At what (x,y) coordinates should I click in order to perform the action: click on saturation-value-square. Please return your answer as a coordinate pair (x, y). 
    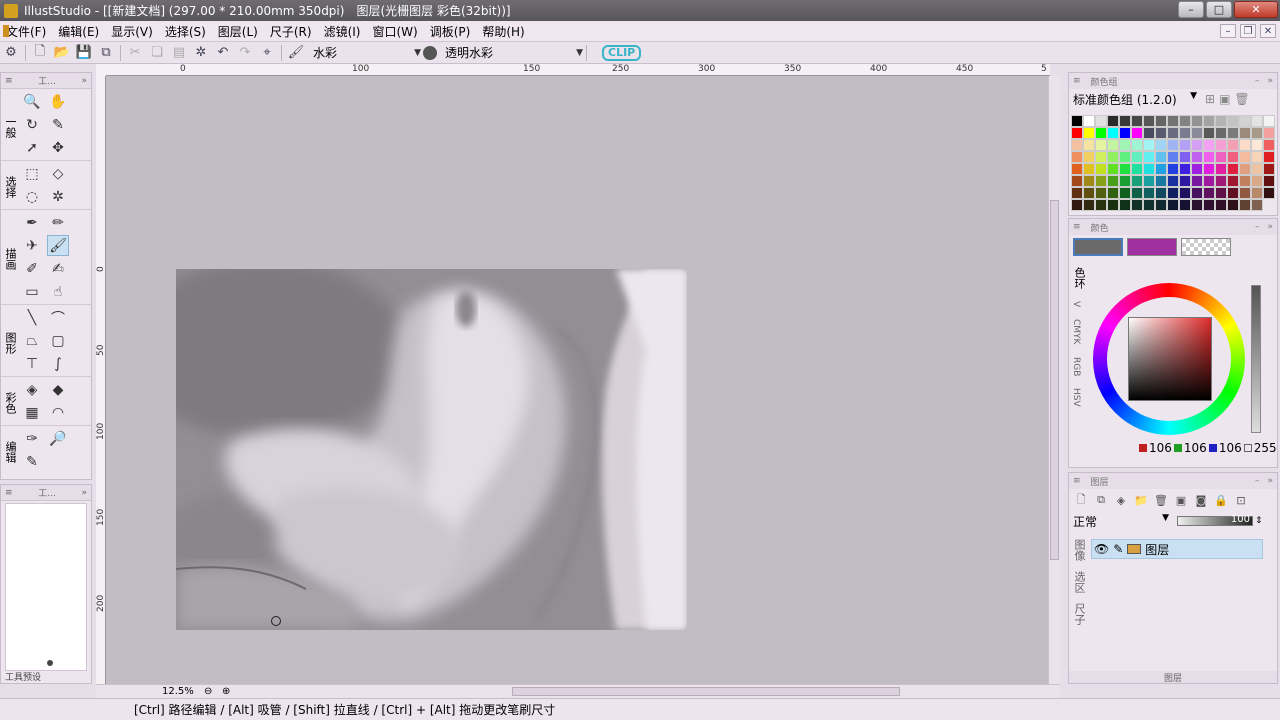
    Looking at the image, I should click on (1170, 359).